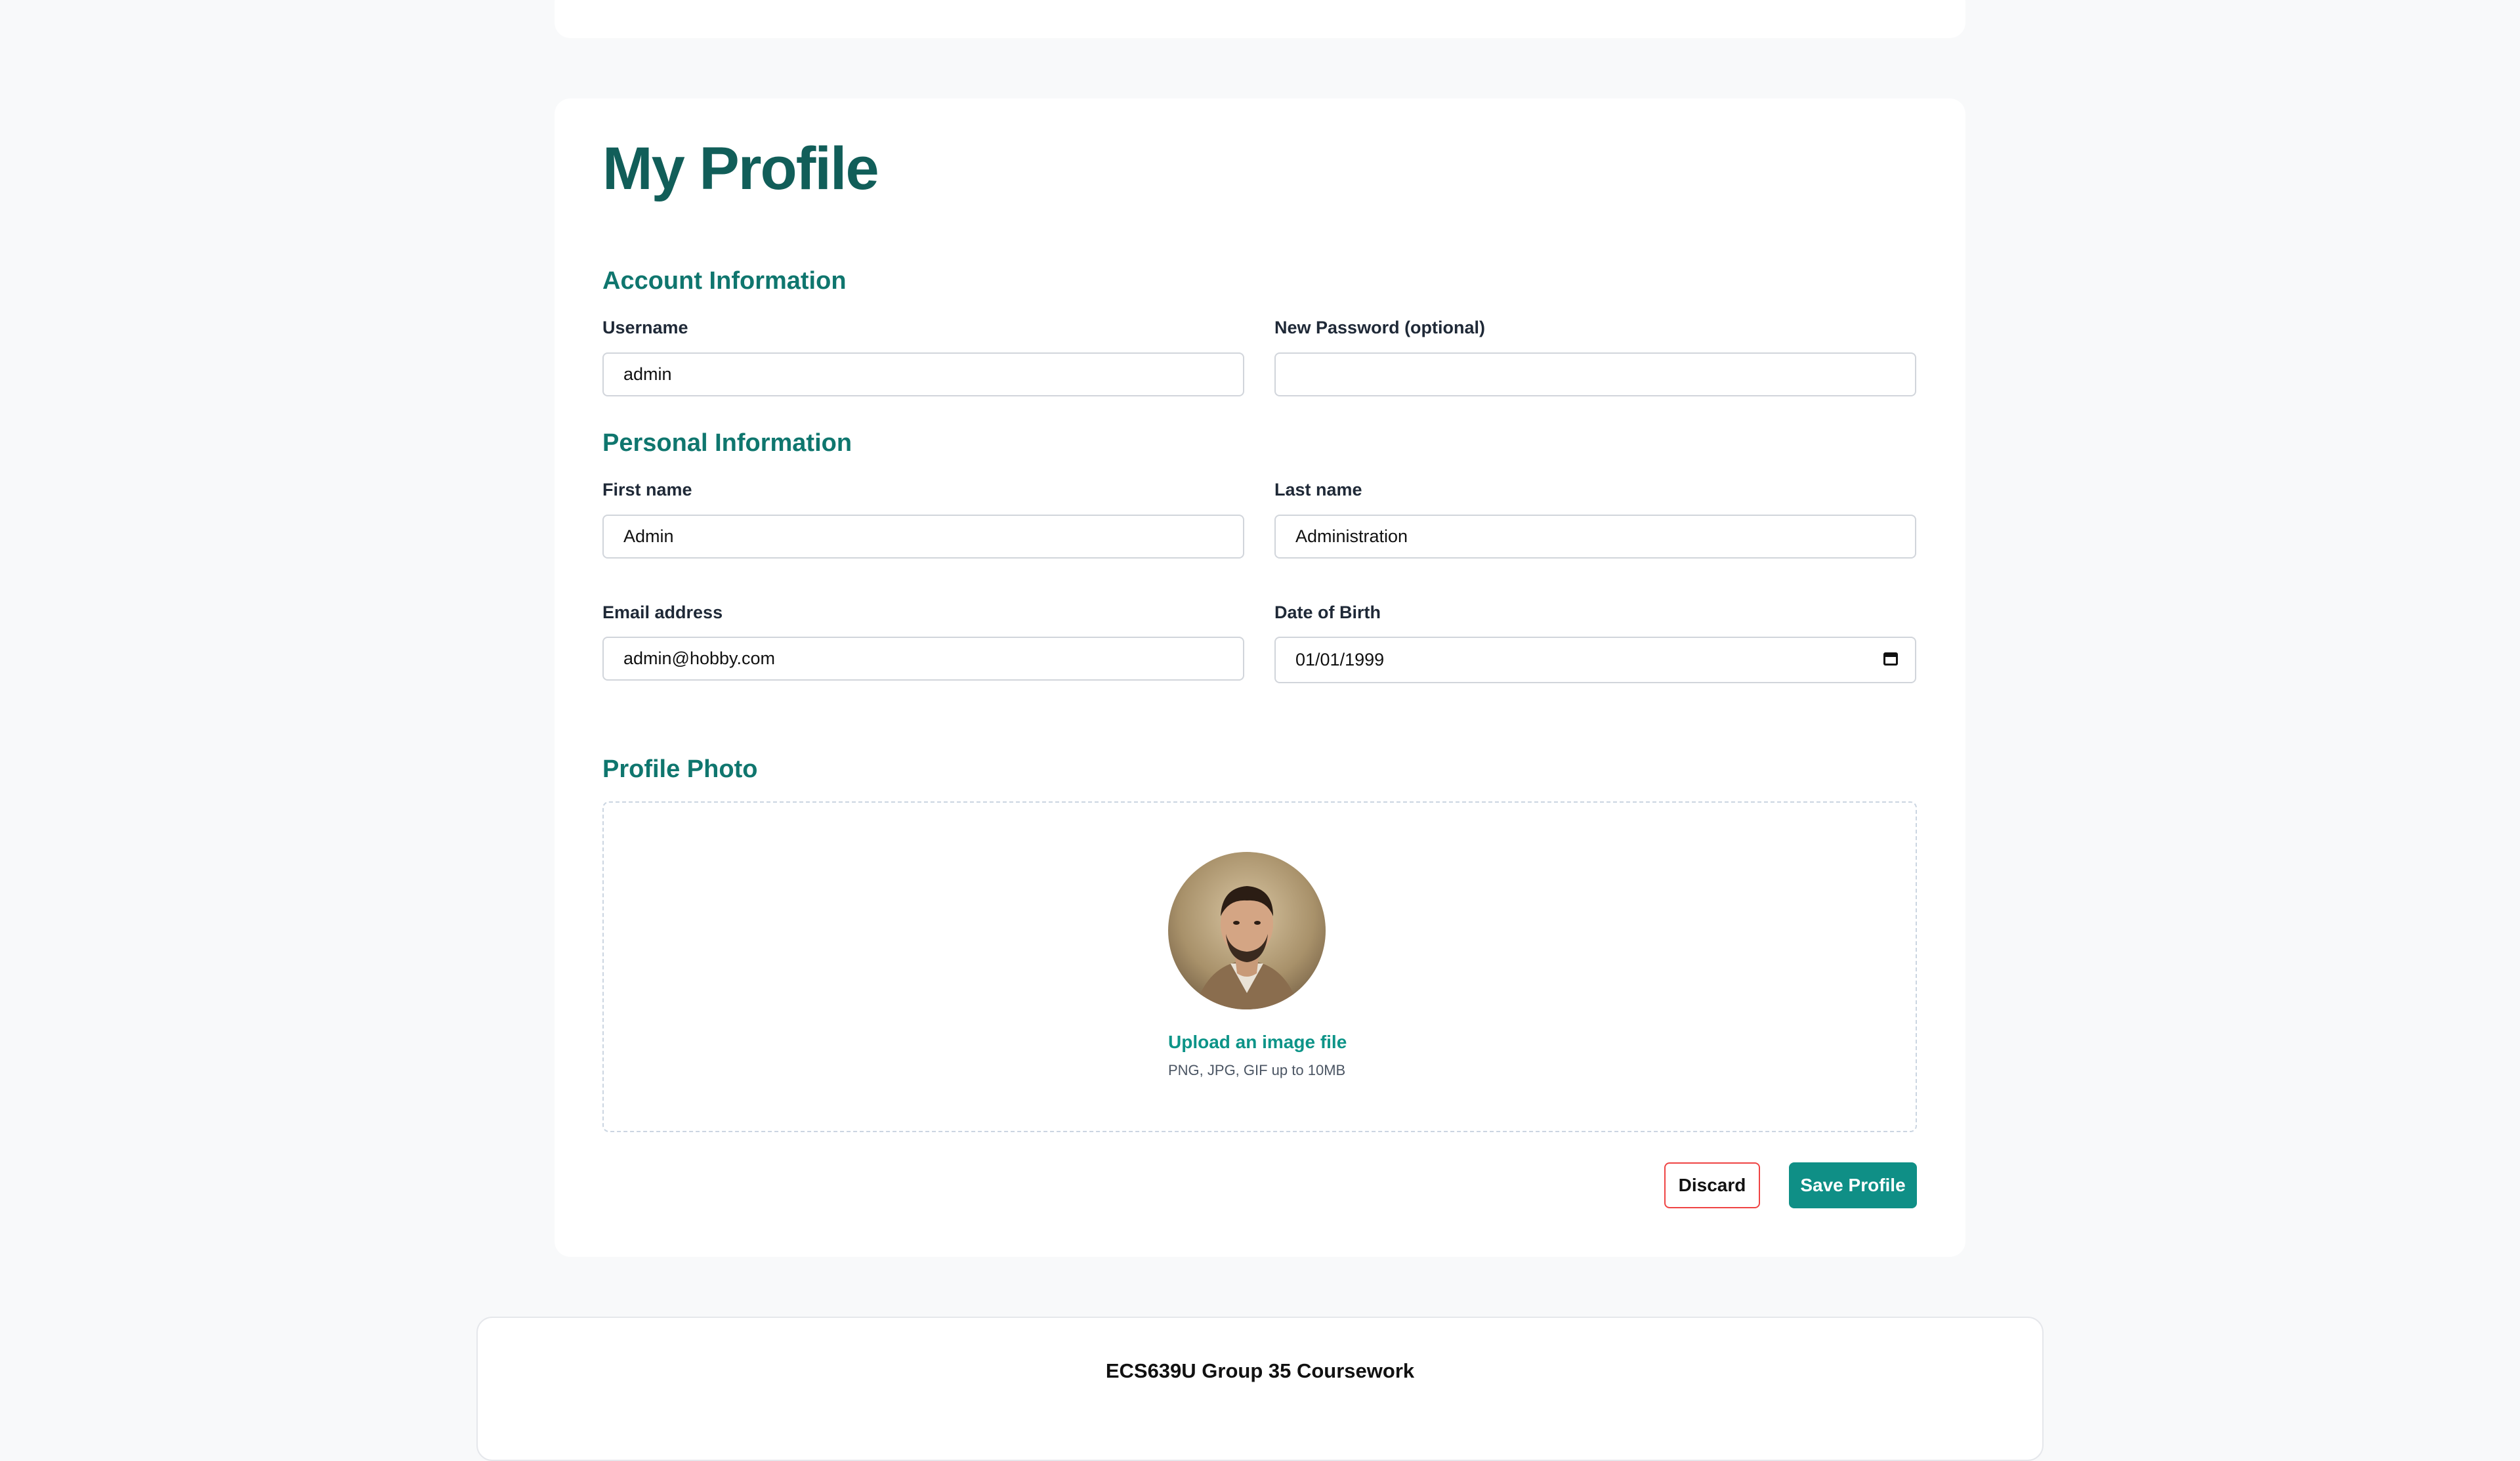  What do you see at coordinates (1712, 1185) in the screenshot?
I see `discard-button: Discard` at bounding box center [1712, 1185].